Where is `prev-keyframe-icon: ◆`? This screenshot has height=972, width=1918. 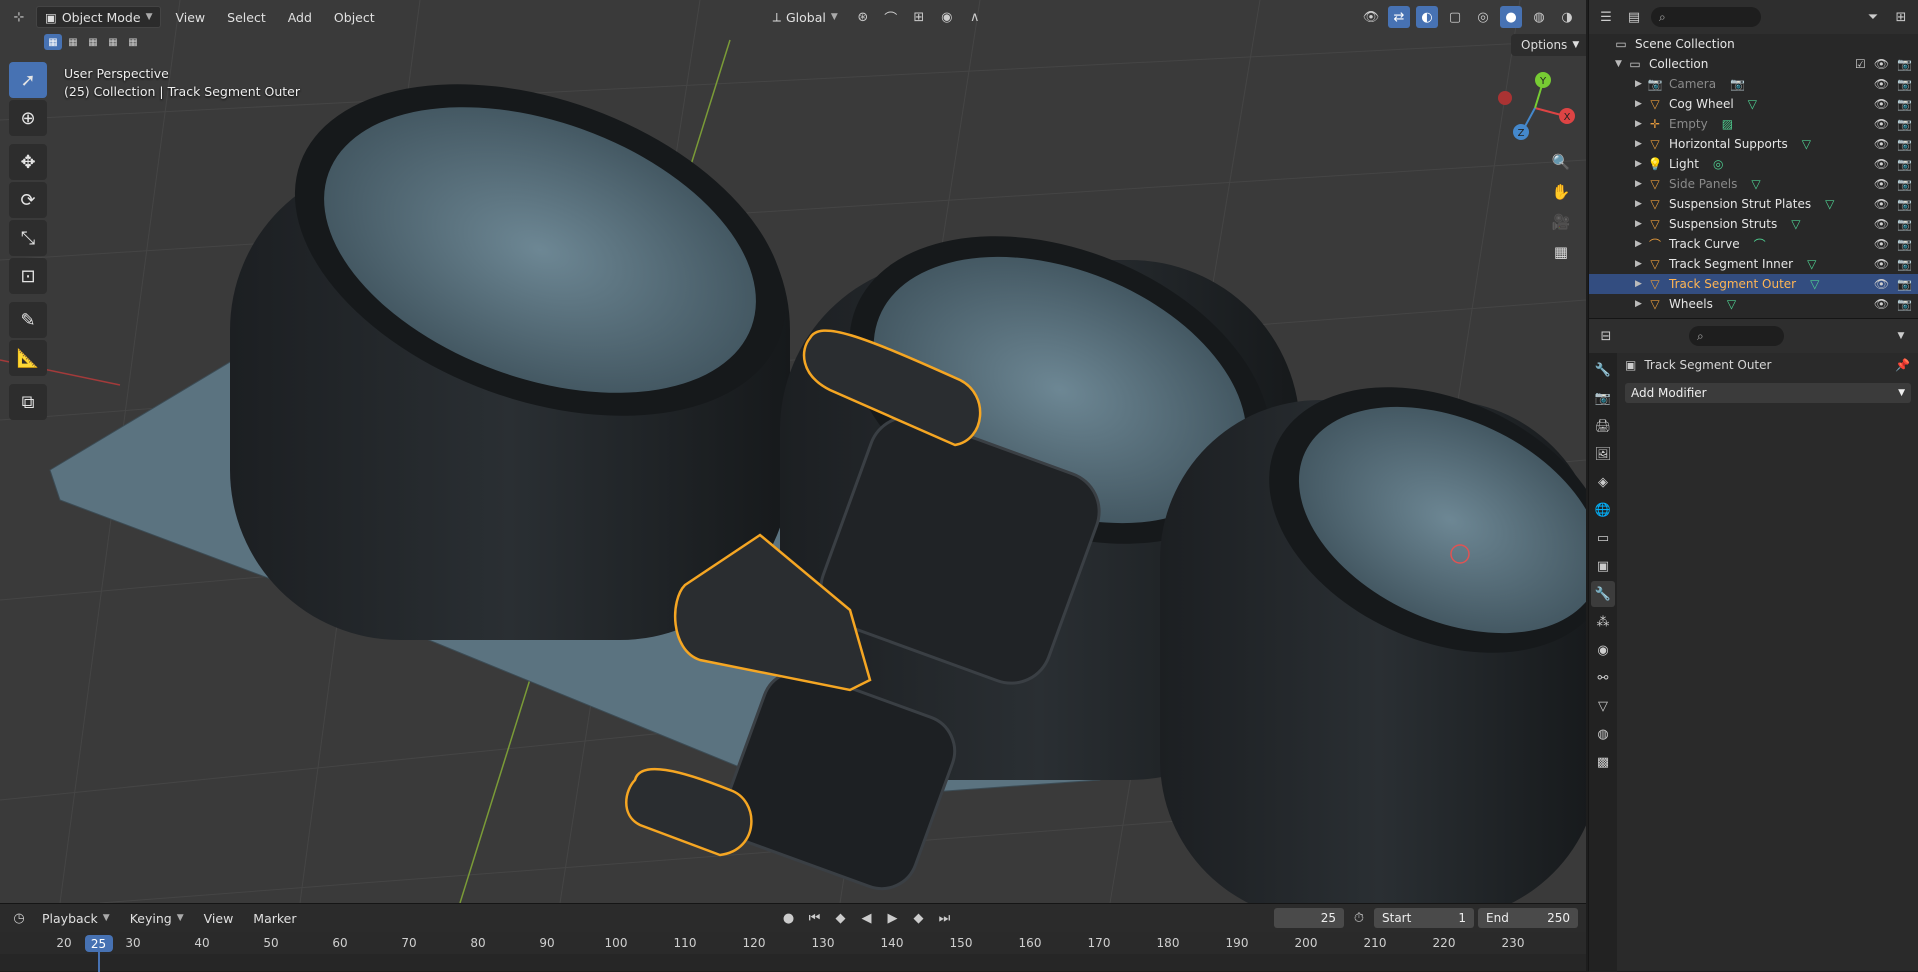 prev-keyframe-icon: ◆ is located at coordinates (841, 918).